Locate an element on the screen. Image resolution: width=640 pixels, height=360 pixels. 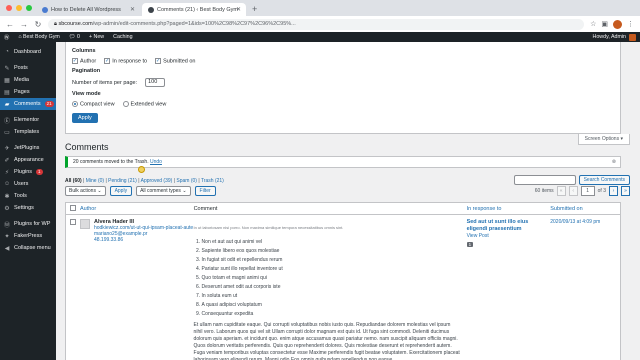
sidebar-item-jetplugins: ✈ JetPlugins is located at coordinates (28, 148).